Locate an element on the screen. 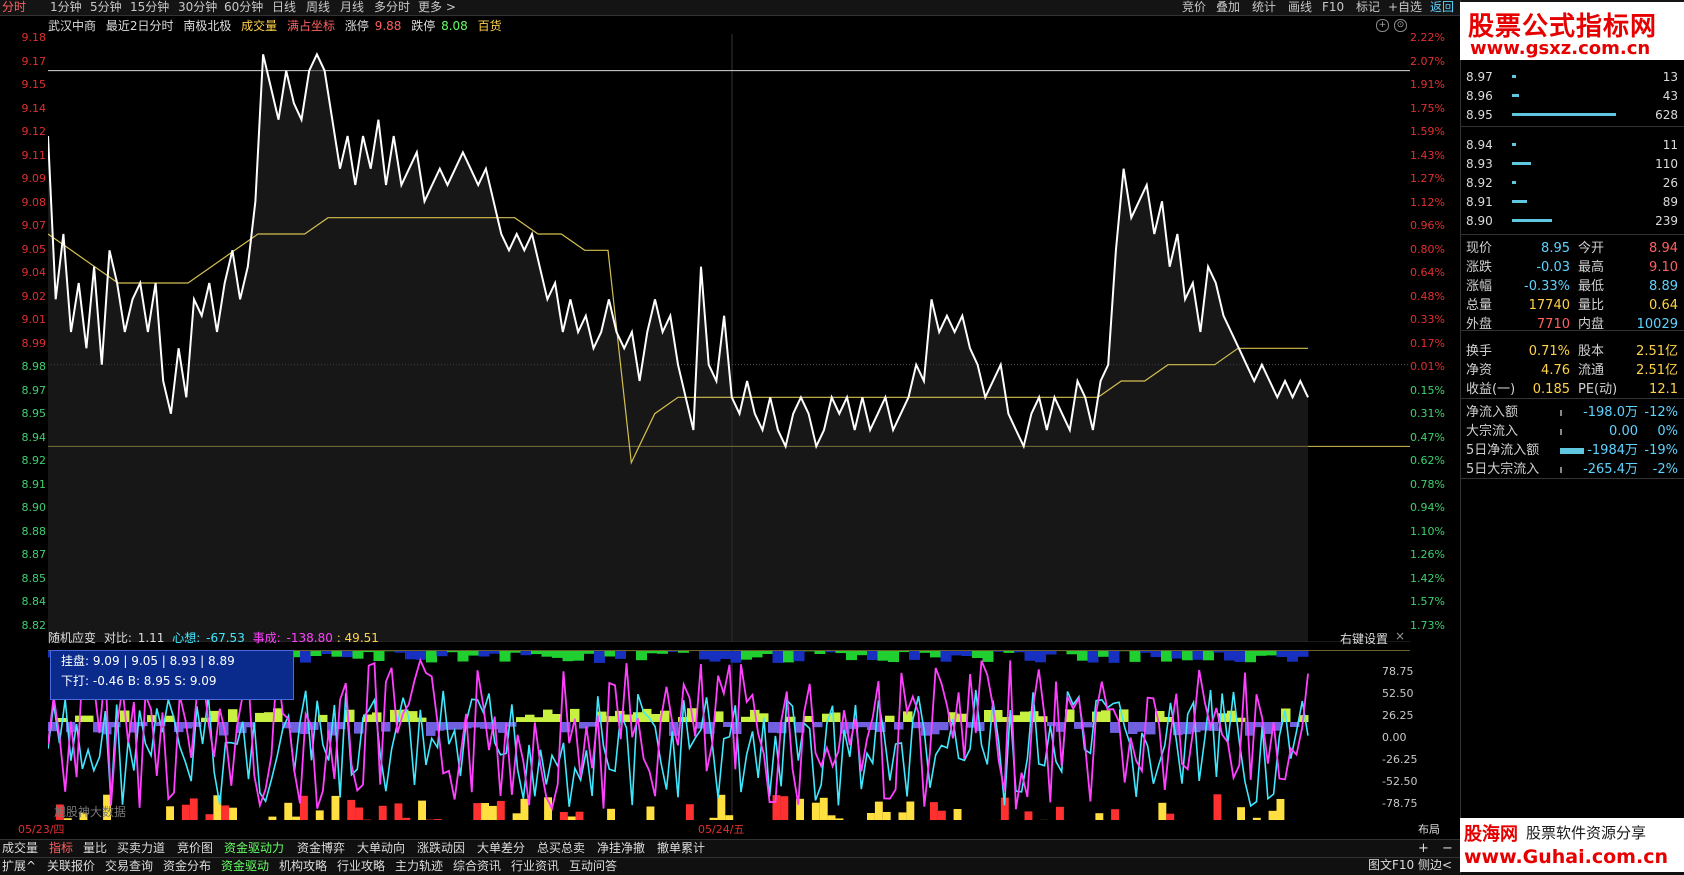  info-tab: 综合资讯 is located at coordinates (477, 866).